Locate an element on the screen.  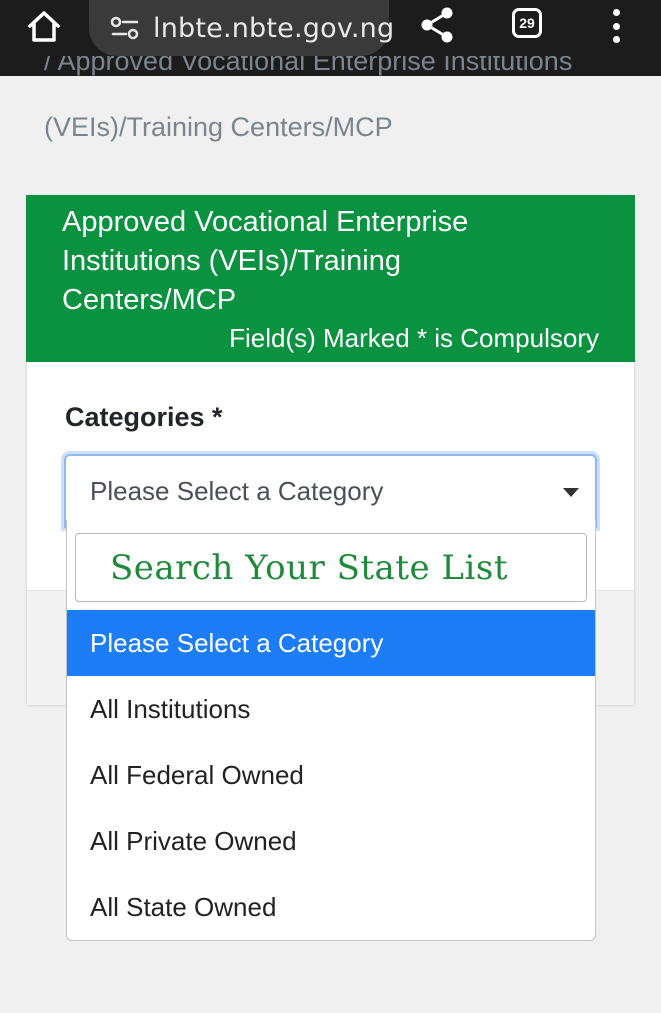
share-icon is located at coordinates (437, 25).